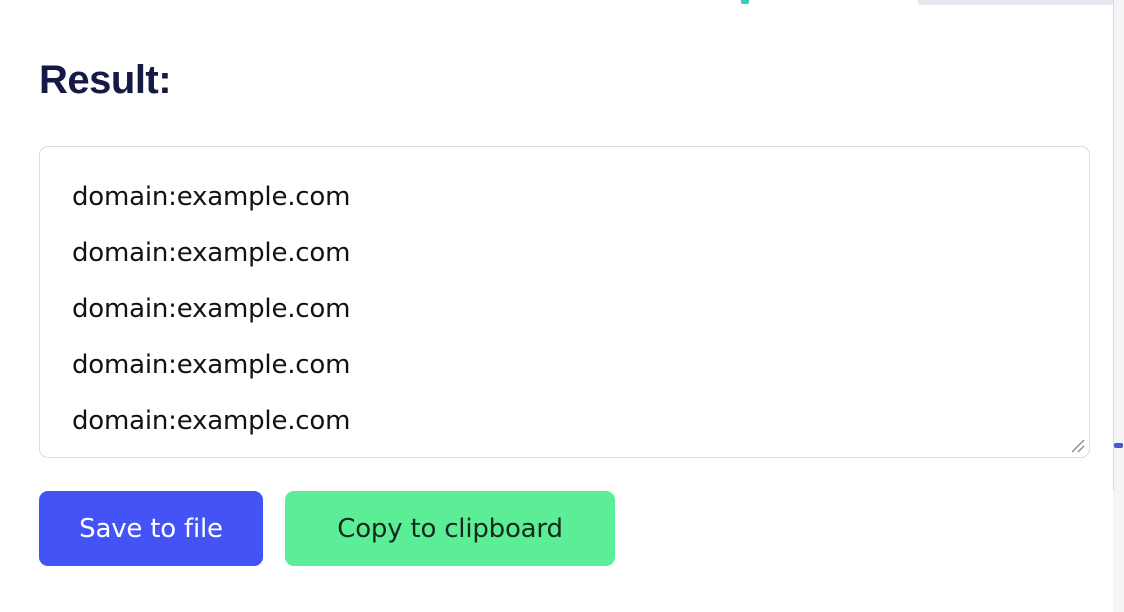 The height and width of the screenshot is (612, 1124). I want to click on copy-to-clipboard-button: Copy to clipboard, so click(450, 528).